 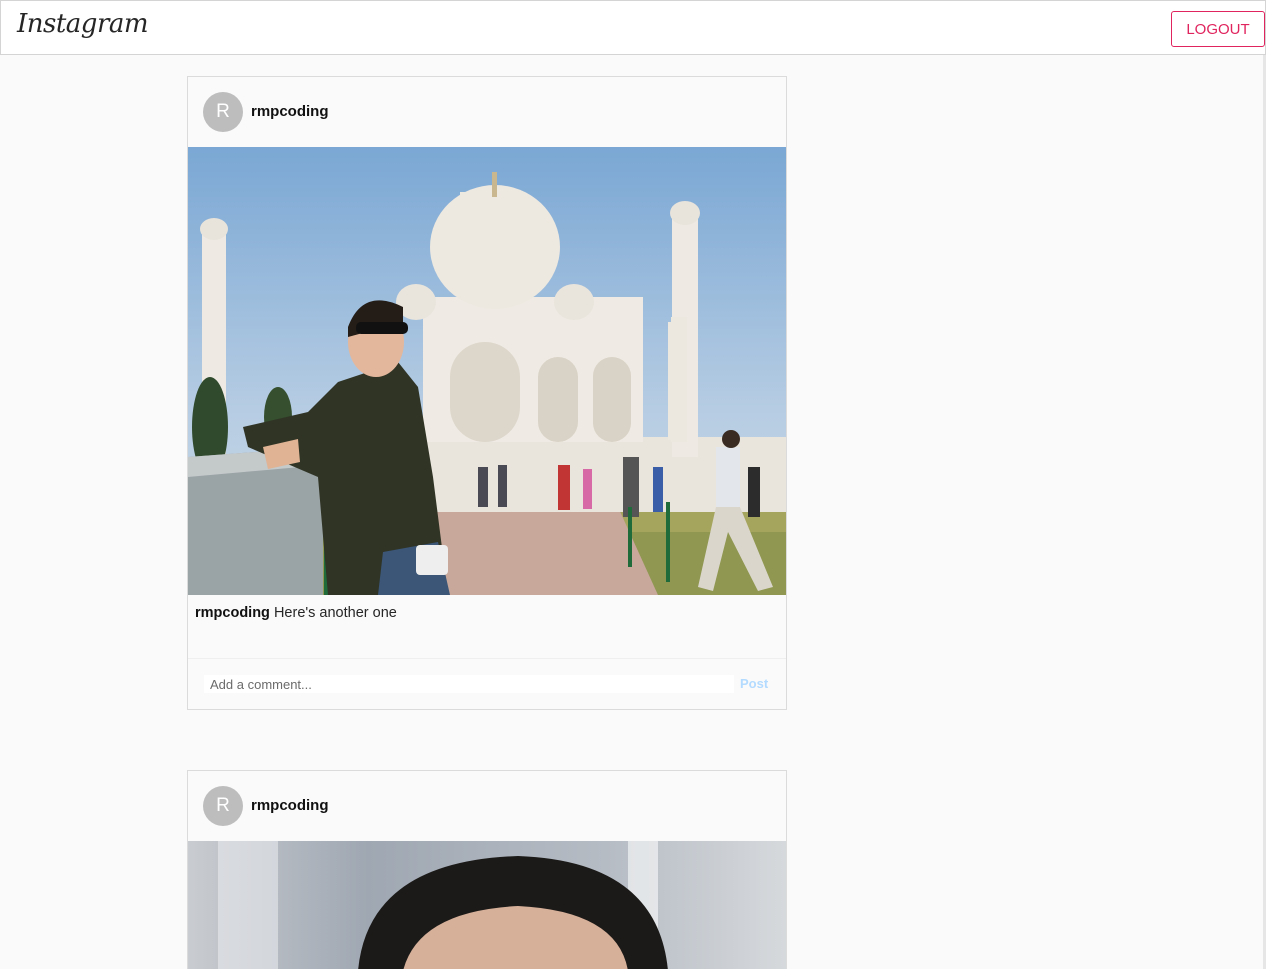 I want to click on post-card: R rmpcoding, so click(x=487, y=869).